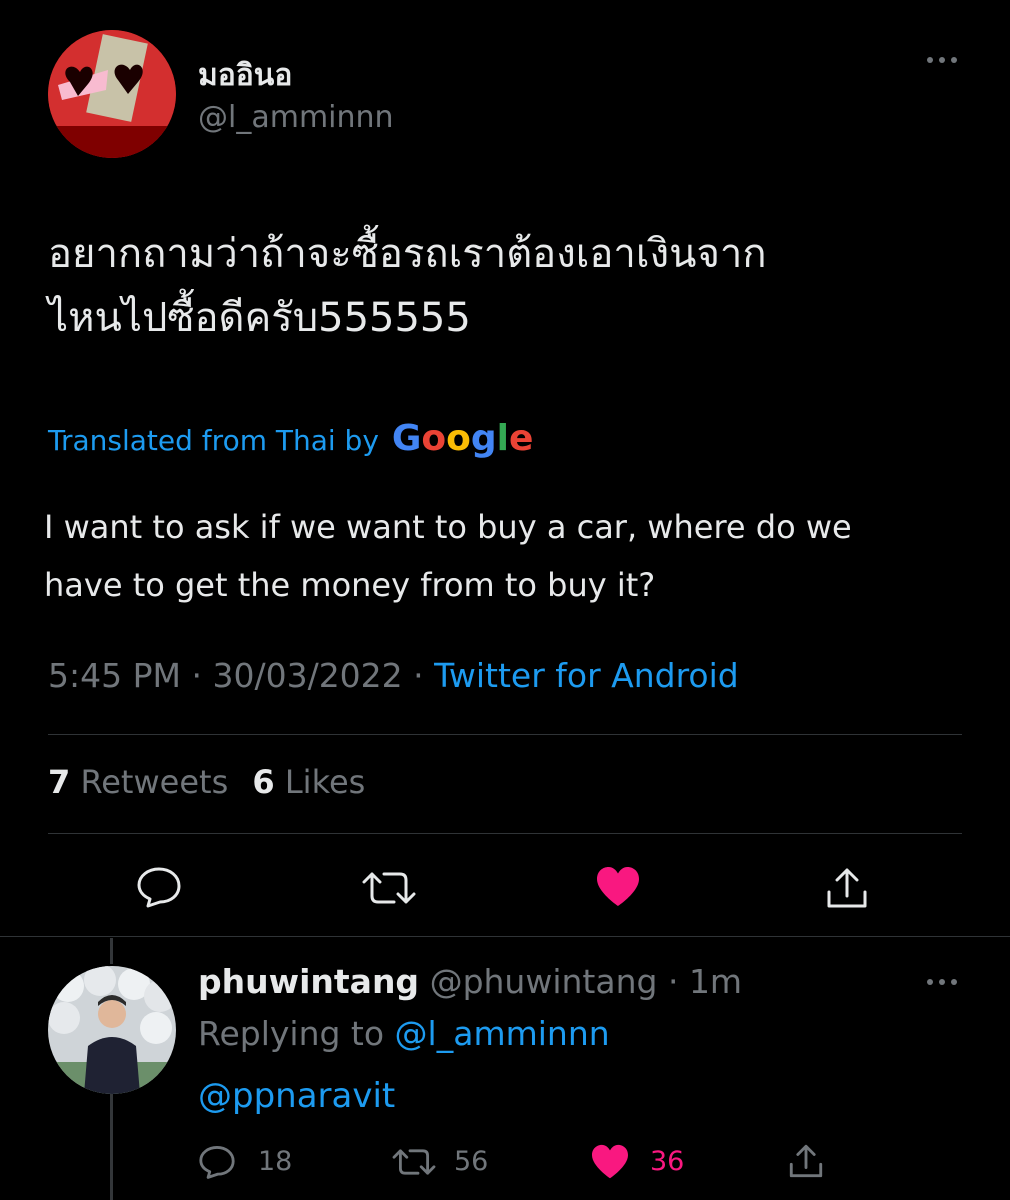  What do you see at coordinates (610, 1162) in the screenshot?
I see `reply-like-icon` at bounding box center [610, 1162].